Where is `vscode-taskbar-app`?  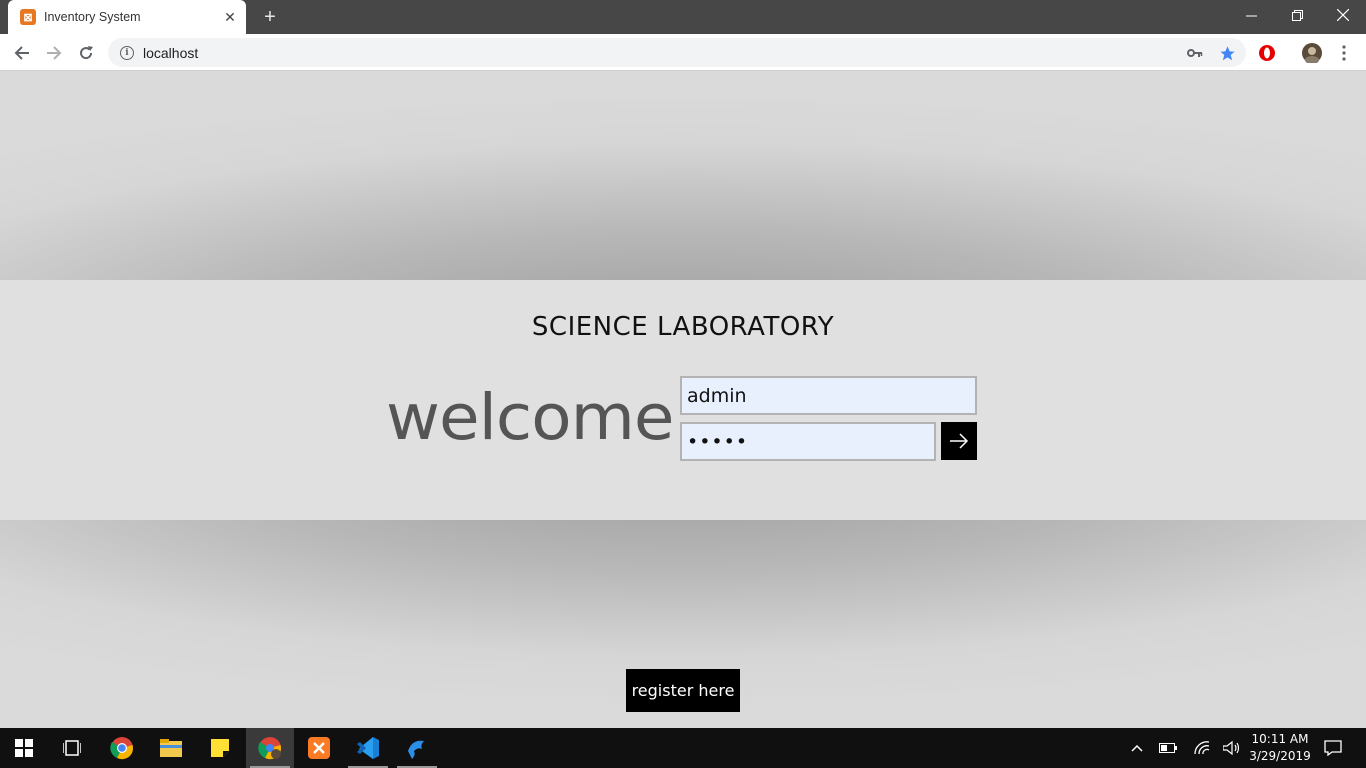 vscode-taskbar-app is located at coordinates (368, 748).